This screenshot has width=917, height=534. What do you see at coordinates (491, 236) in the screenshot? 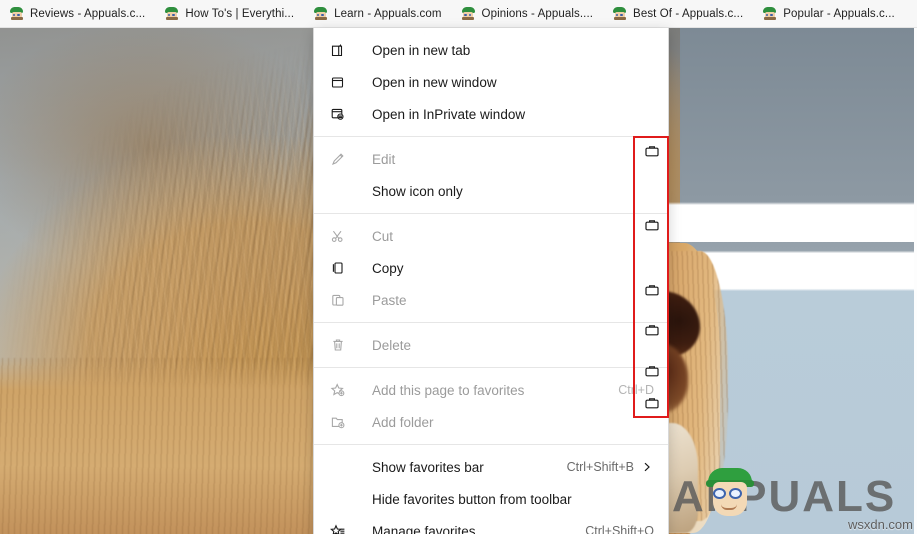
I see `menu-item-cut: Cut` at bounding box center [491, 236].